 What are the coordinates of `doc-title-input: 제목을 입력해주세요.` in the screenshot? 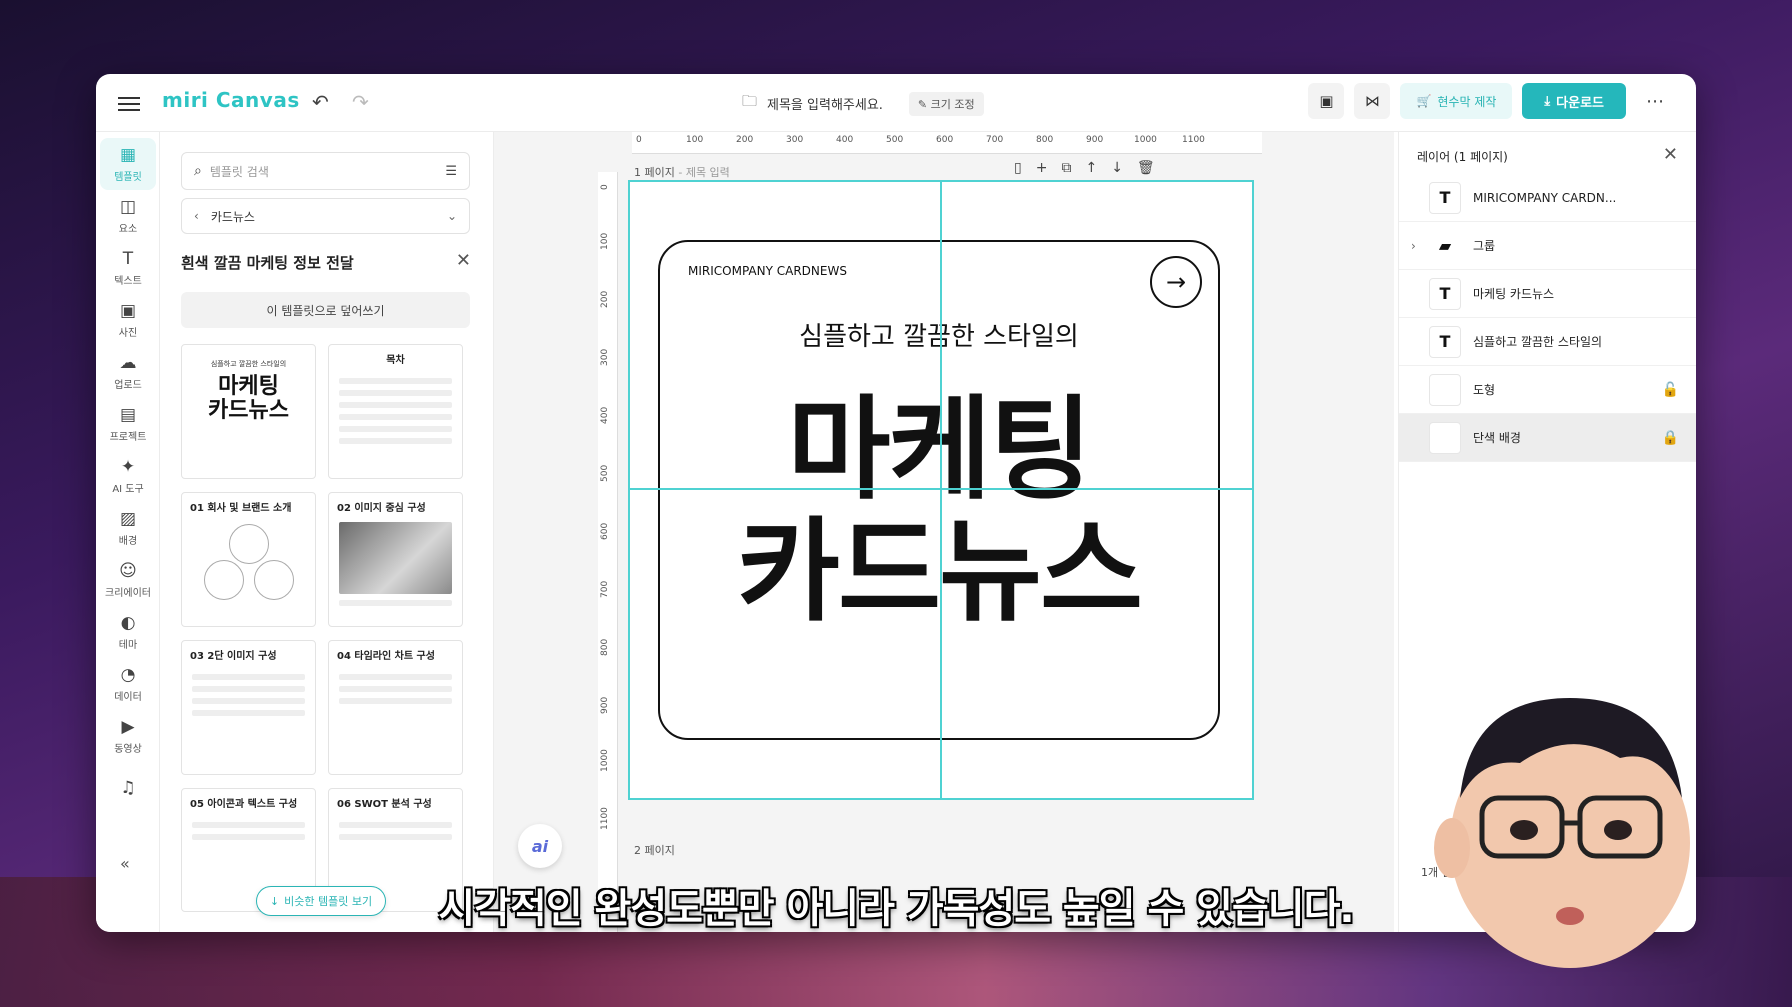 It's located at (825, 103).